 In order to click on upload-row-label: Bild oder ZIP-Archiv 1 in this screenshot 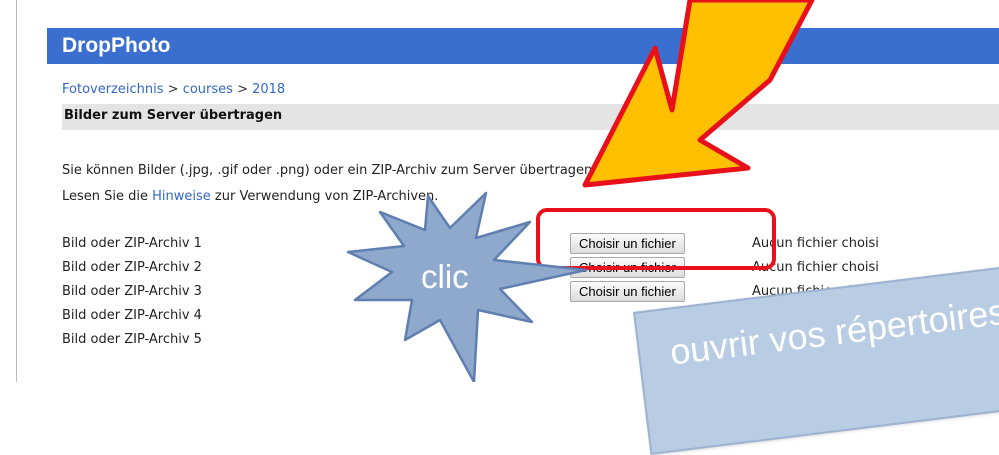, I will do `click(132, 243)`.